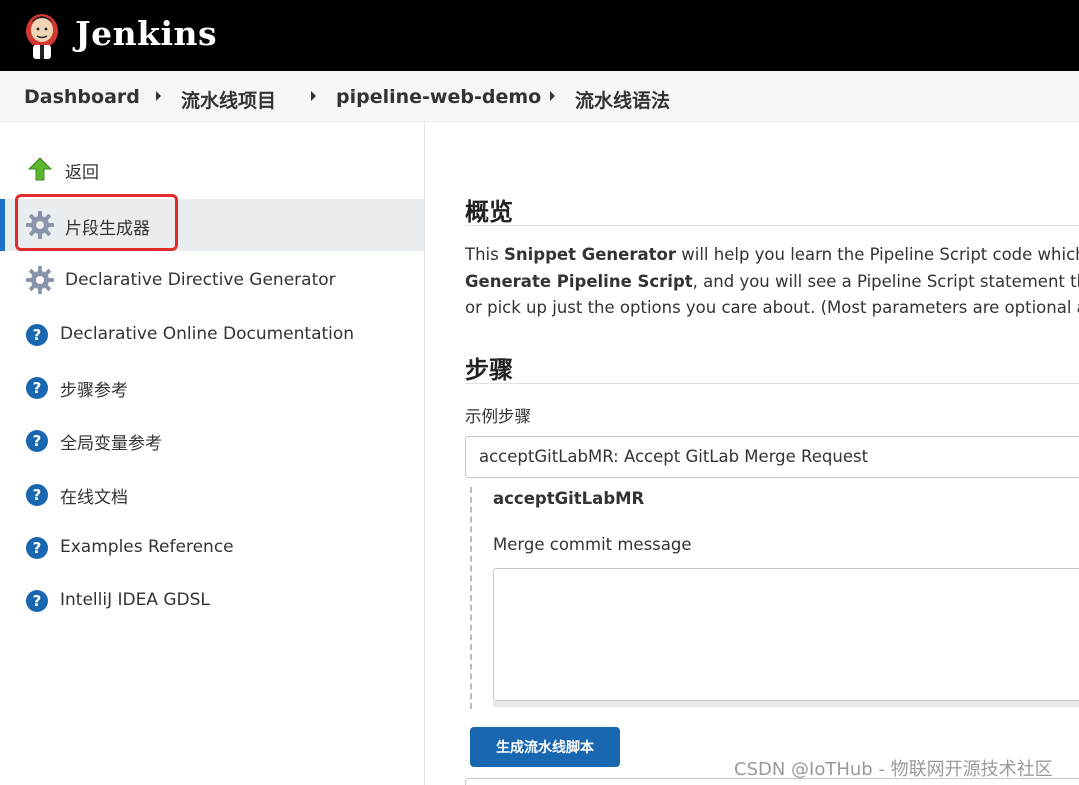 This screenshot has height=785, width=1079. Describe the element at coordinates (207, 334) in the screenshot. I see `sidebar-item-label: Declarative Online Documentation` at that location.